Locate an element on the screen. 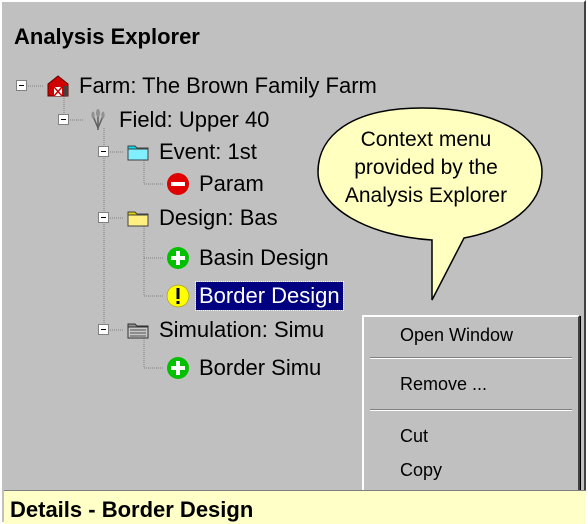  menu-item-open-window: Open Window is located at coordinates (472, 335).